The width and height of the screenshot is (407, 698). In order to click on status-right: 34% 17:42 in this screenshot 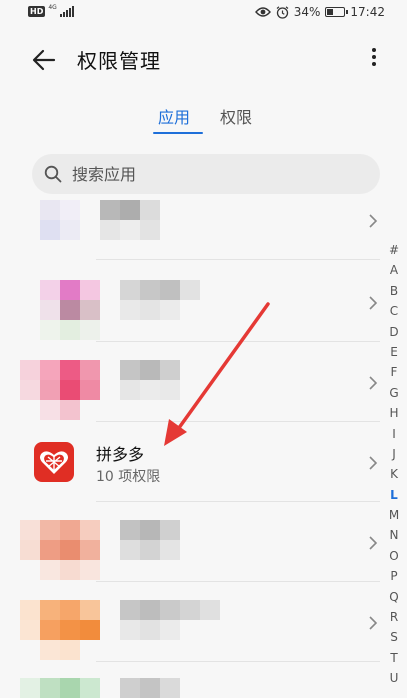, I will do `click(319, 12)`.